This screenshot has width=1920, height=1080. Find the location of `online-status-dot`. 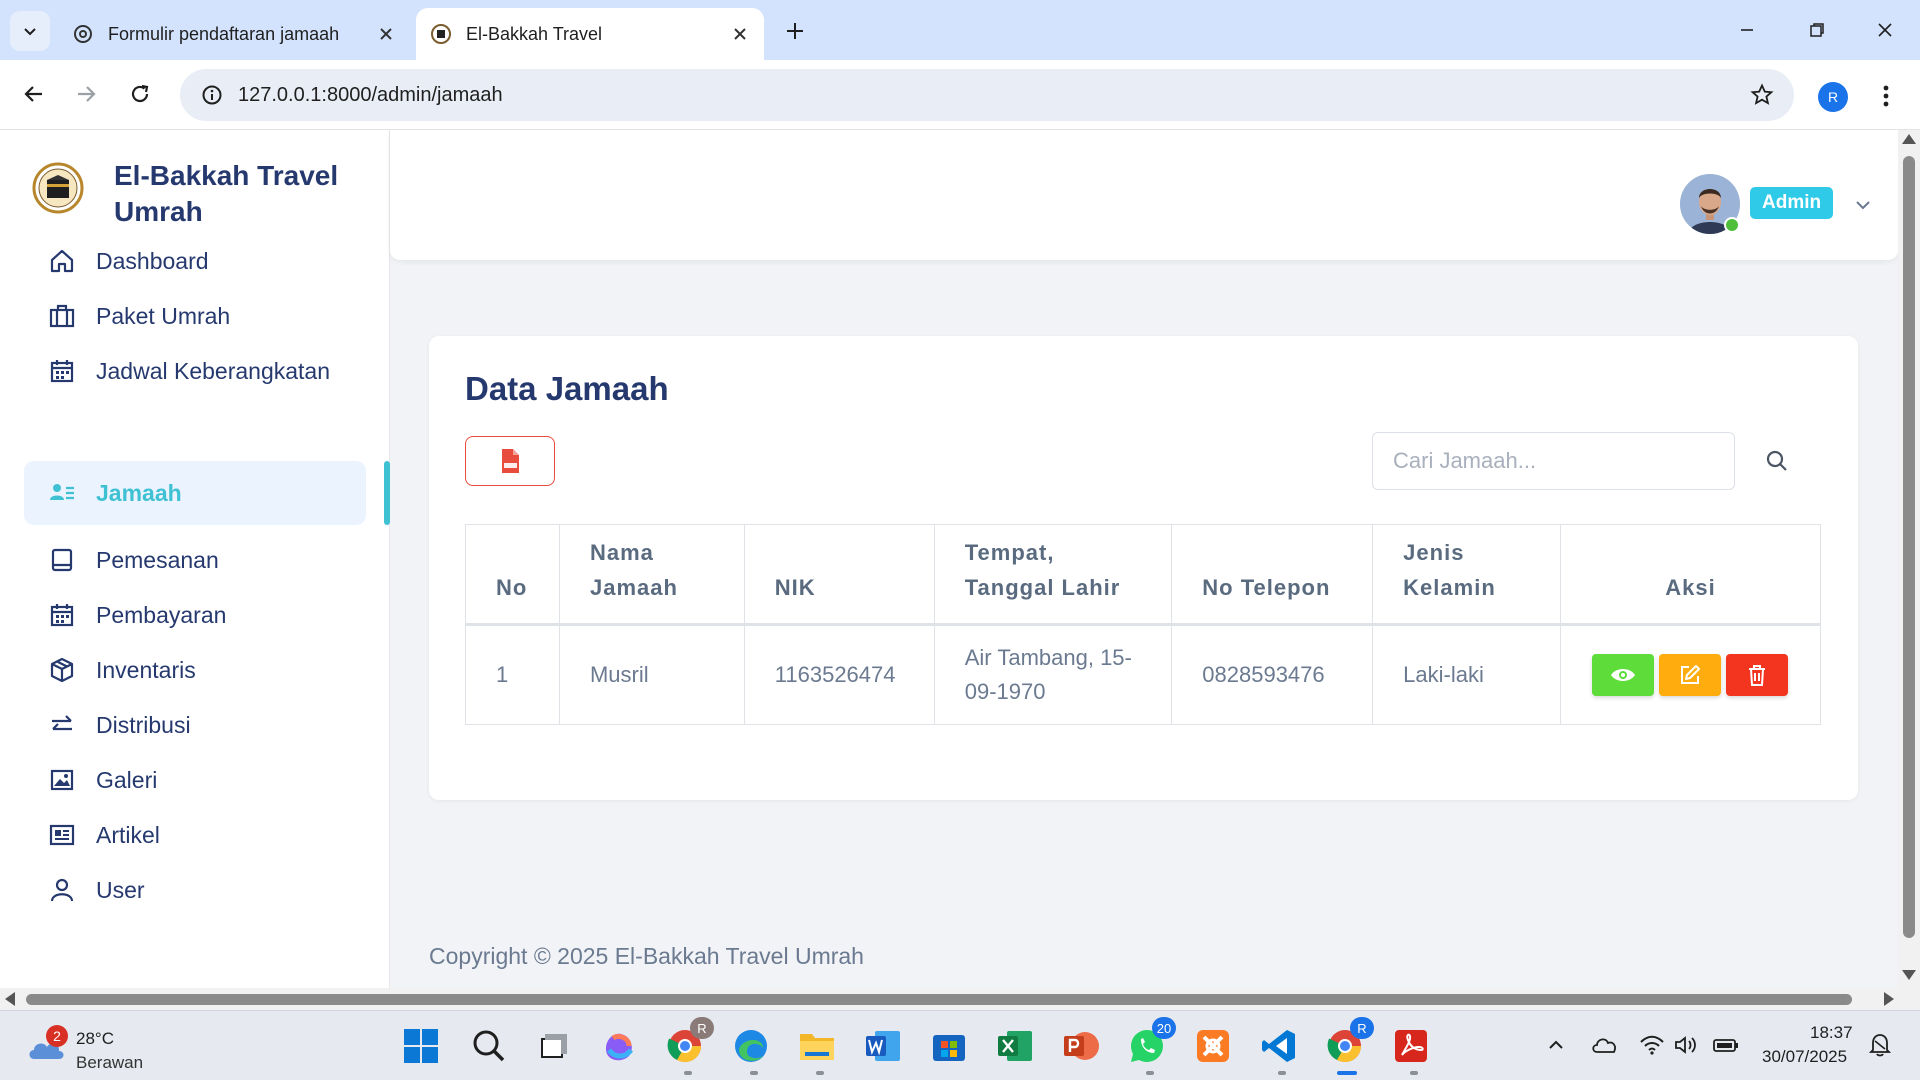

online-status-dot is located at coordinates (1732, 225).